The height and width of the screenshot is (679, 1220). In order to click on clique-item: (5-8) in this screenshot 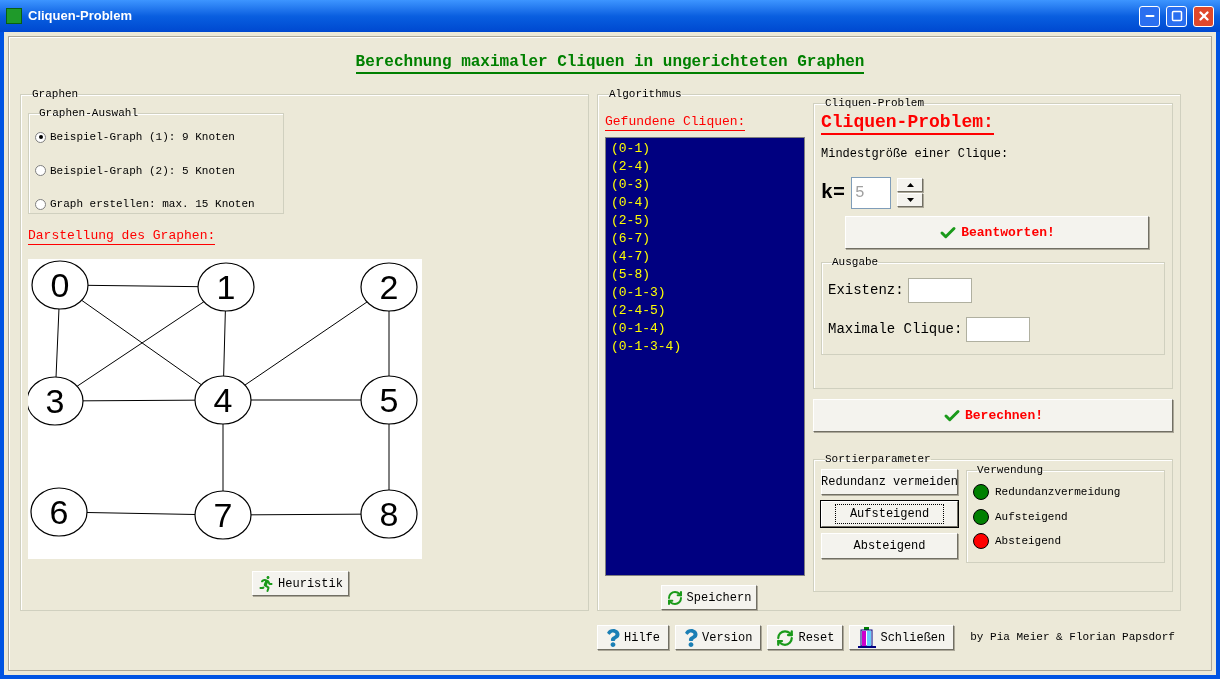, I will do `click(630, 275)`.